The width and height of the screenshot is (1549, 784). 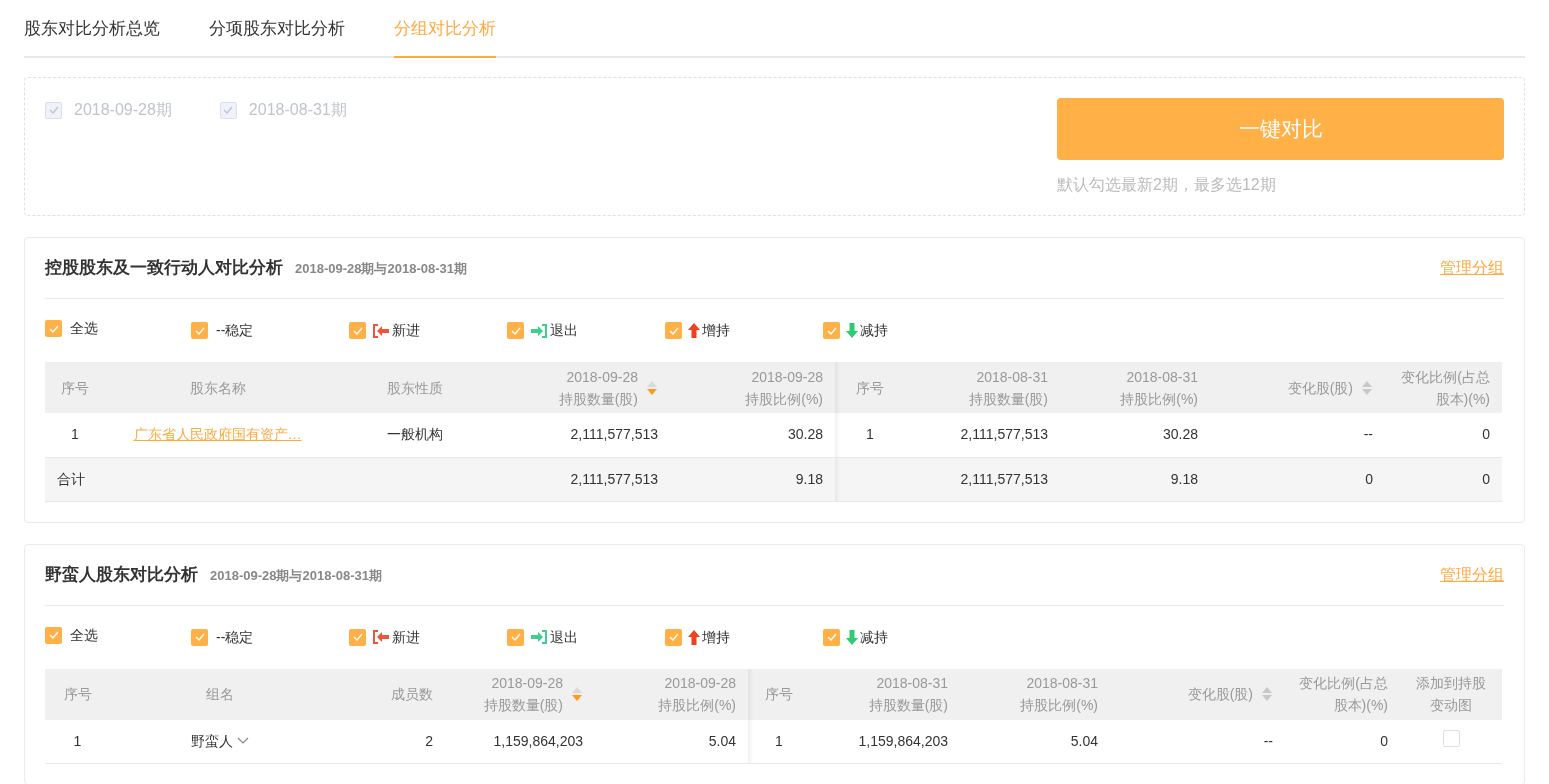 What do you see at coordinates (92, 29) in the screenshot?
I see `tab: 股东对比分析总览` at bounding box center [92, 29].